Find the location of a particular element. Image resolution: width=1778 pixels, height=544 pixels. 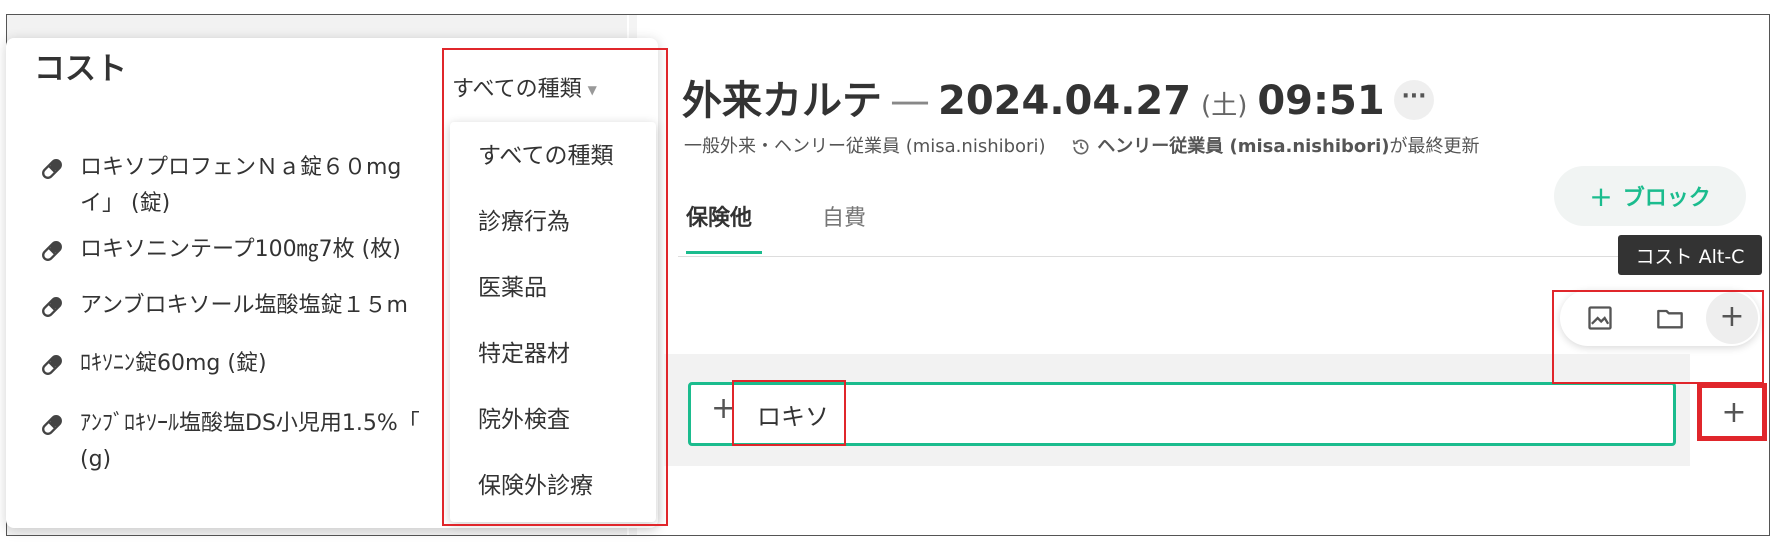

more-options-button: ··· is located at coordinates (1414, 100).